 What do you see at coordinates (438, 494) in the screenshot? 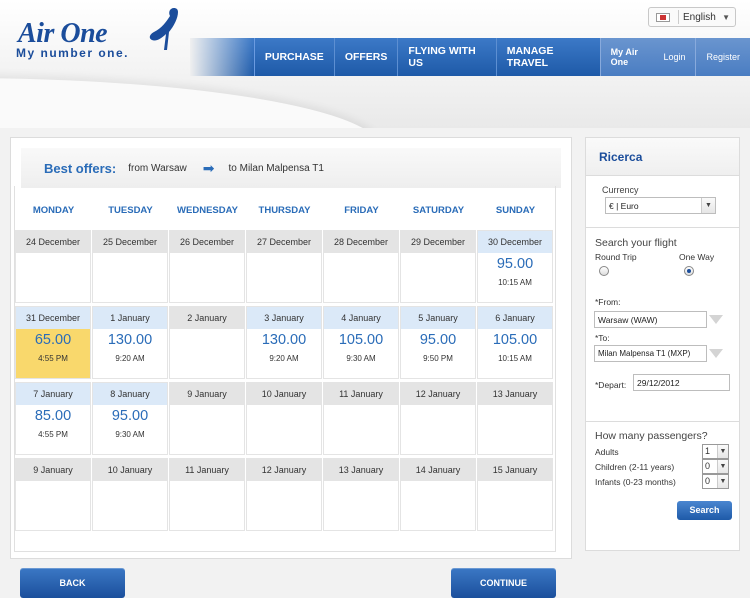
I see `calendar-day-cell: 14 January` at bounding box center [438, 494].